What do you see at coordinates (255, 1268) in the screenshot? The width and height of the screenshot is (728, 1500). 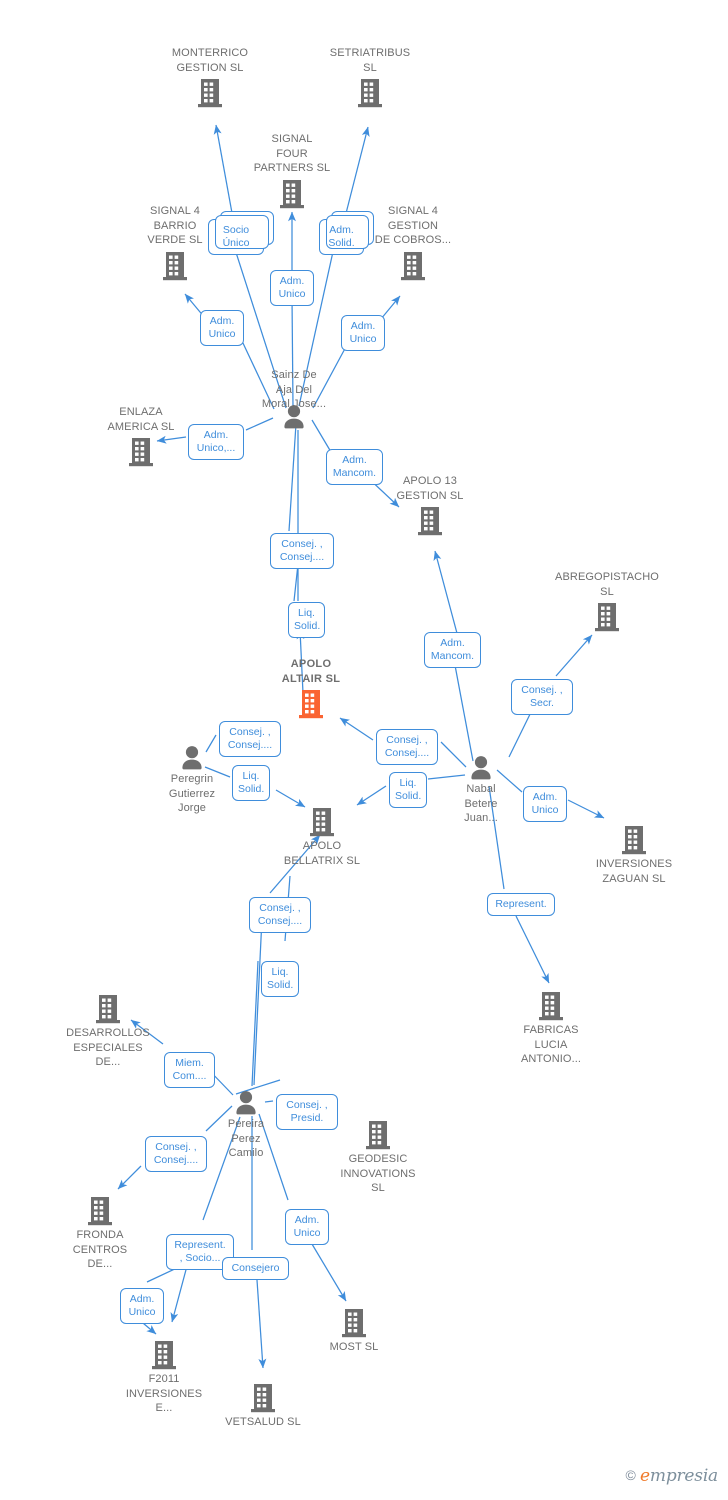 I see `edge-label-consejero-vetsalud: Consejero` at bounding box center [255, 1268].